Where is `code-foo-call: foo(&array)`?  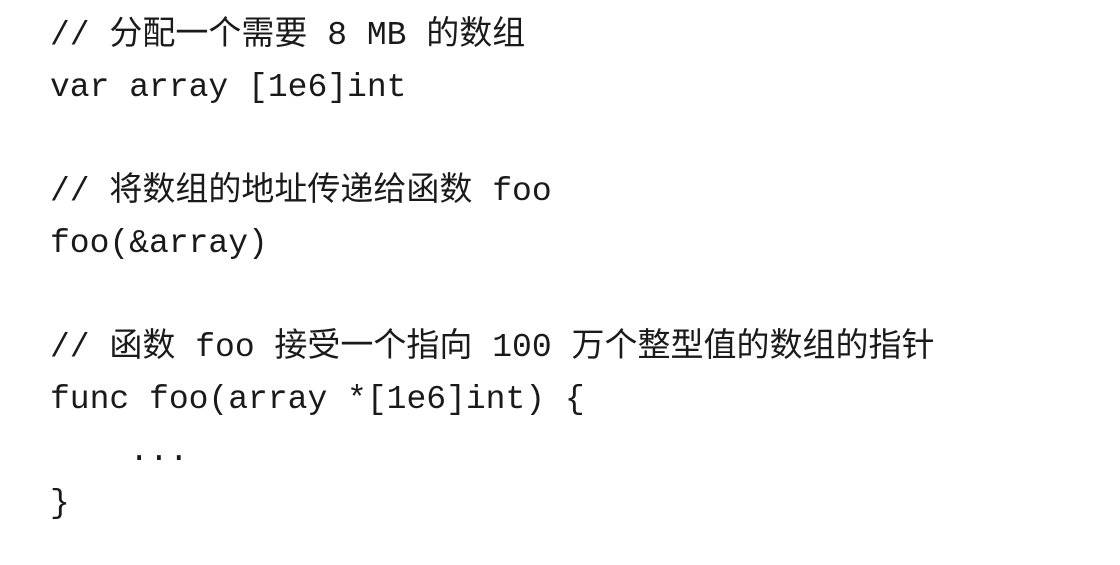 code-foo-call: foo(&array) is located at coordinates (159, 243).